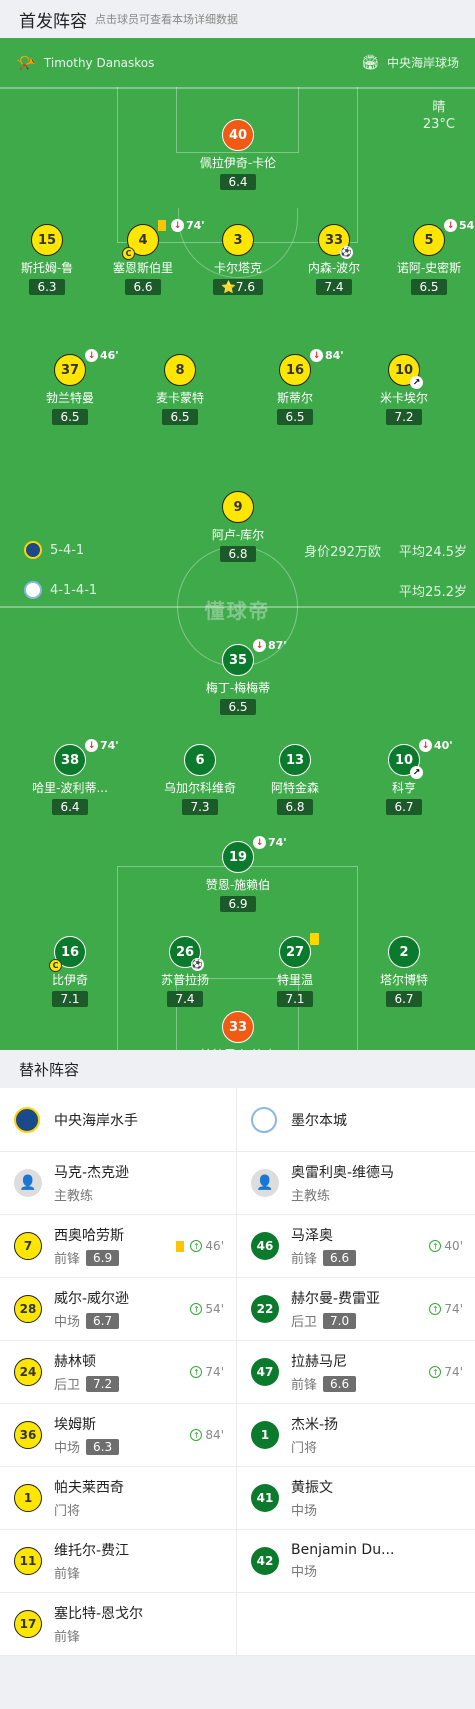  Describe the element at coordinates (356, 1246) in the screenshot. I see `sub-player-row: 46 马泽奥 前锋 6.6 ↑ 40'` at that location.